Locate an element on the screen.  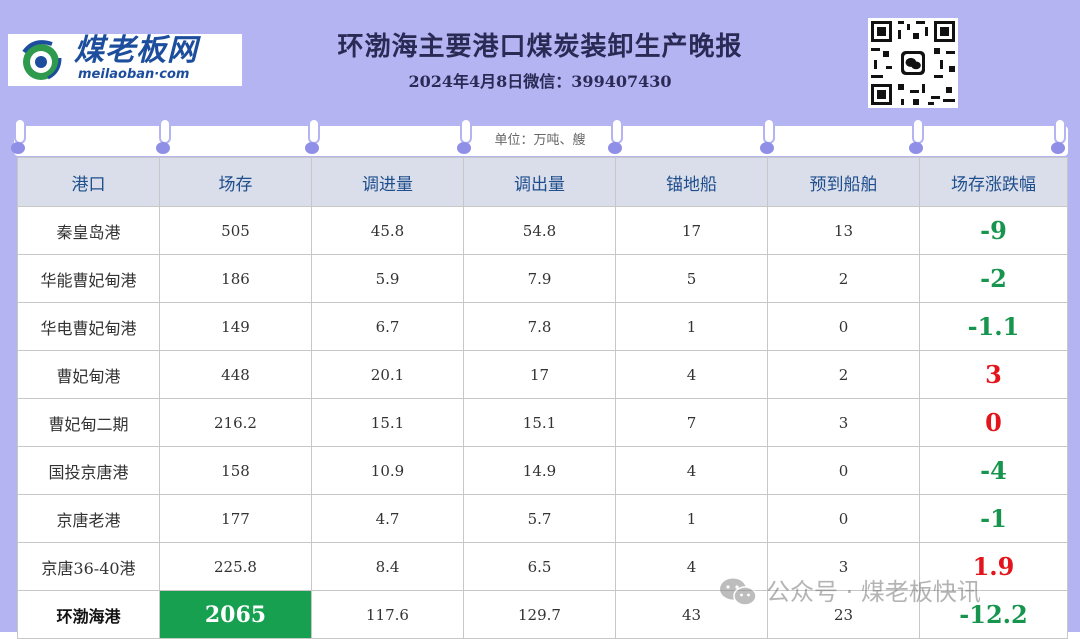
table-row: 京唐老港 177 4.7 5.7 1 0 -1 is located at coordinates (542, 518).